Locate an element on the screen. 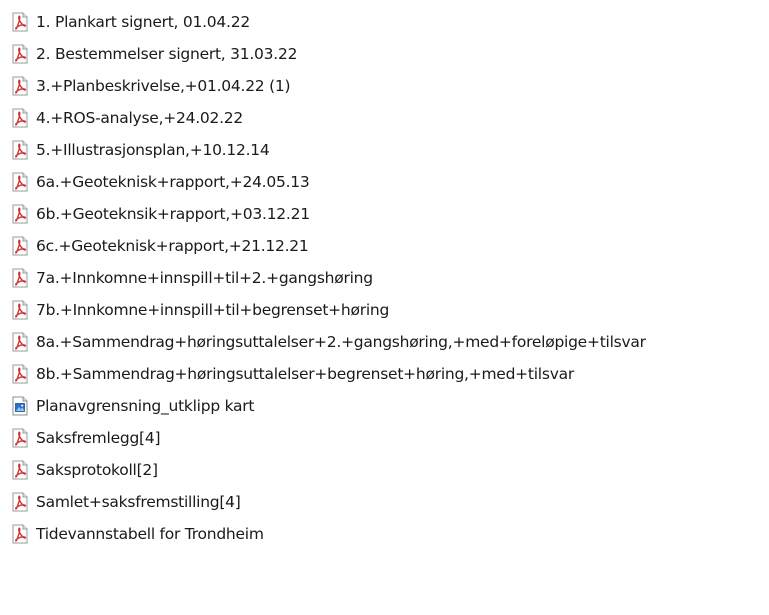 The image size is (769, 615). file-item: 7a.+Innkomne+innspill+til+2.+gangshøring is located at coordinates (384, 278).